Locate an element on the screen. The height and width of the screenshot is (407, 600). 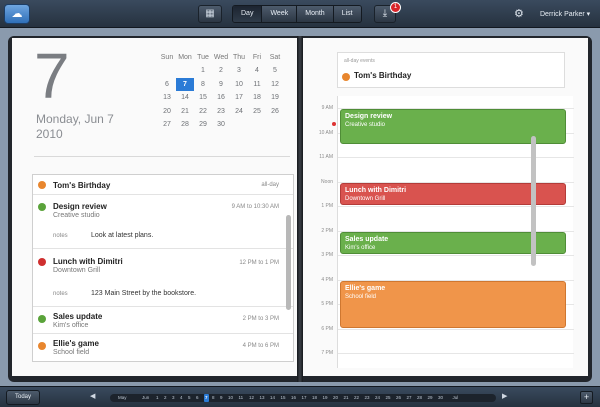
tab-week: Week is located at coordinates (280, 14).